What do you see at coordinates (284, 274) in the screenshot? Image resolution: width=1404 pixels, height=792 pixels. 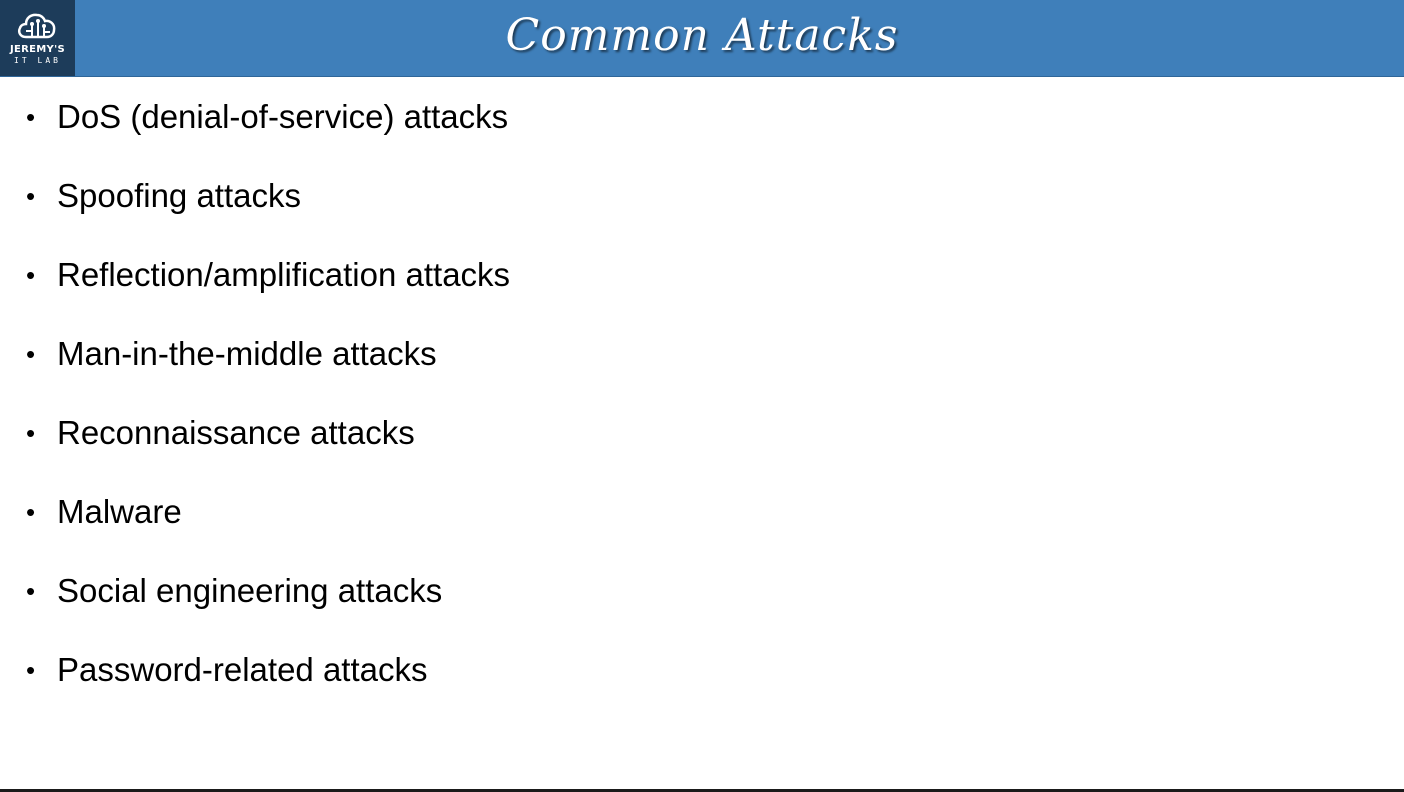 I see `bullet-text: Reflection/amplification attacks` at bounding box center [284, 274].